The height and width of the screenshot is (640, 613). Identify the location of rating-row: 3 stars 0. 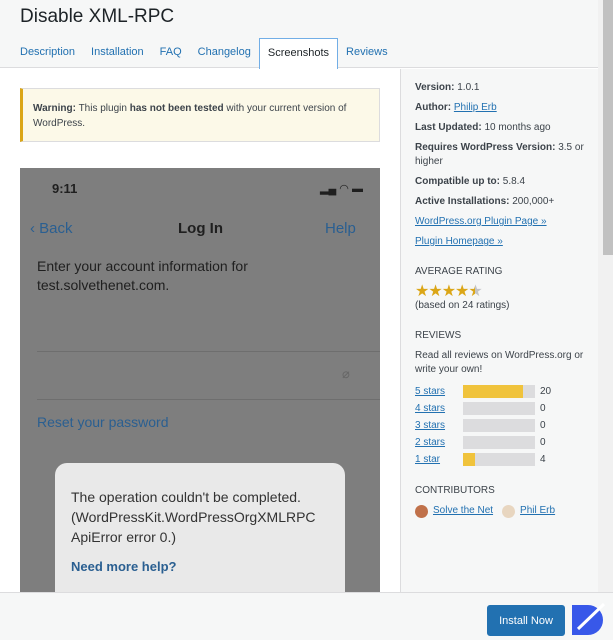
(499, 425).